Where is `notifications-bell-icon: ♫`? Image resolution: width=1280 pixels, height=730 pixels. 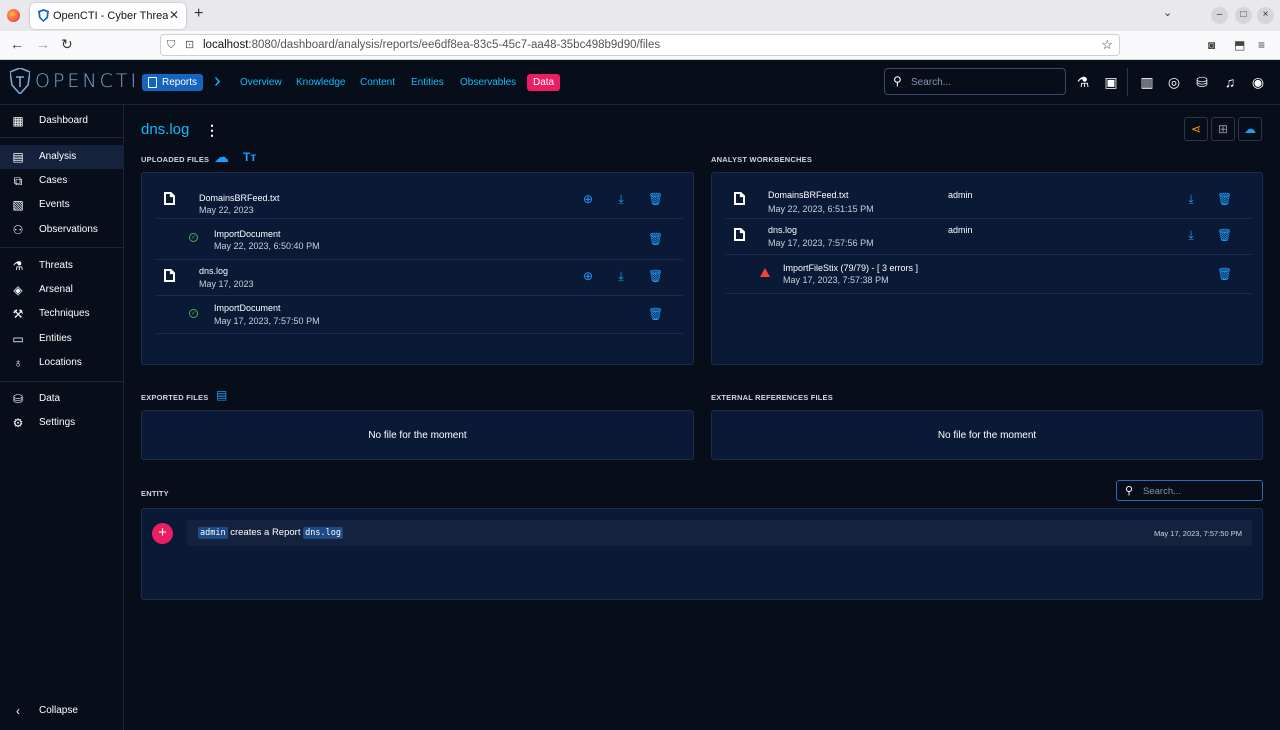 notifications-bell-icon: ♫ is located at coordinates (1230, 82).